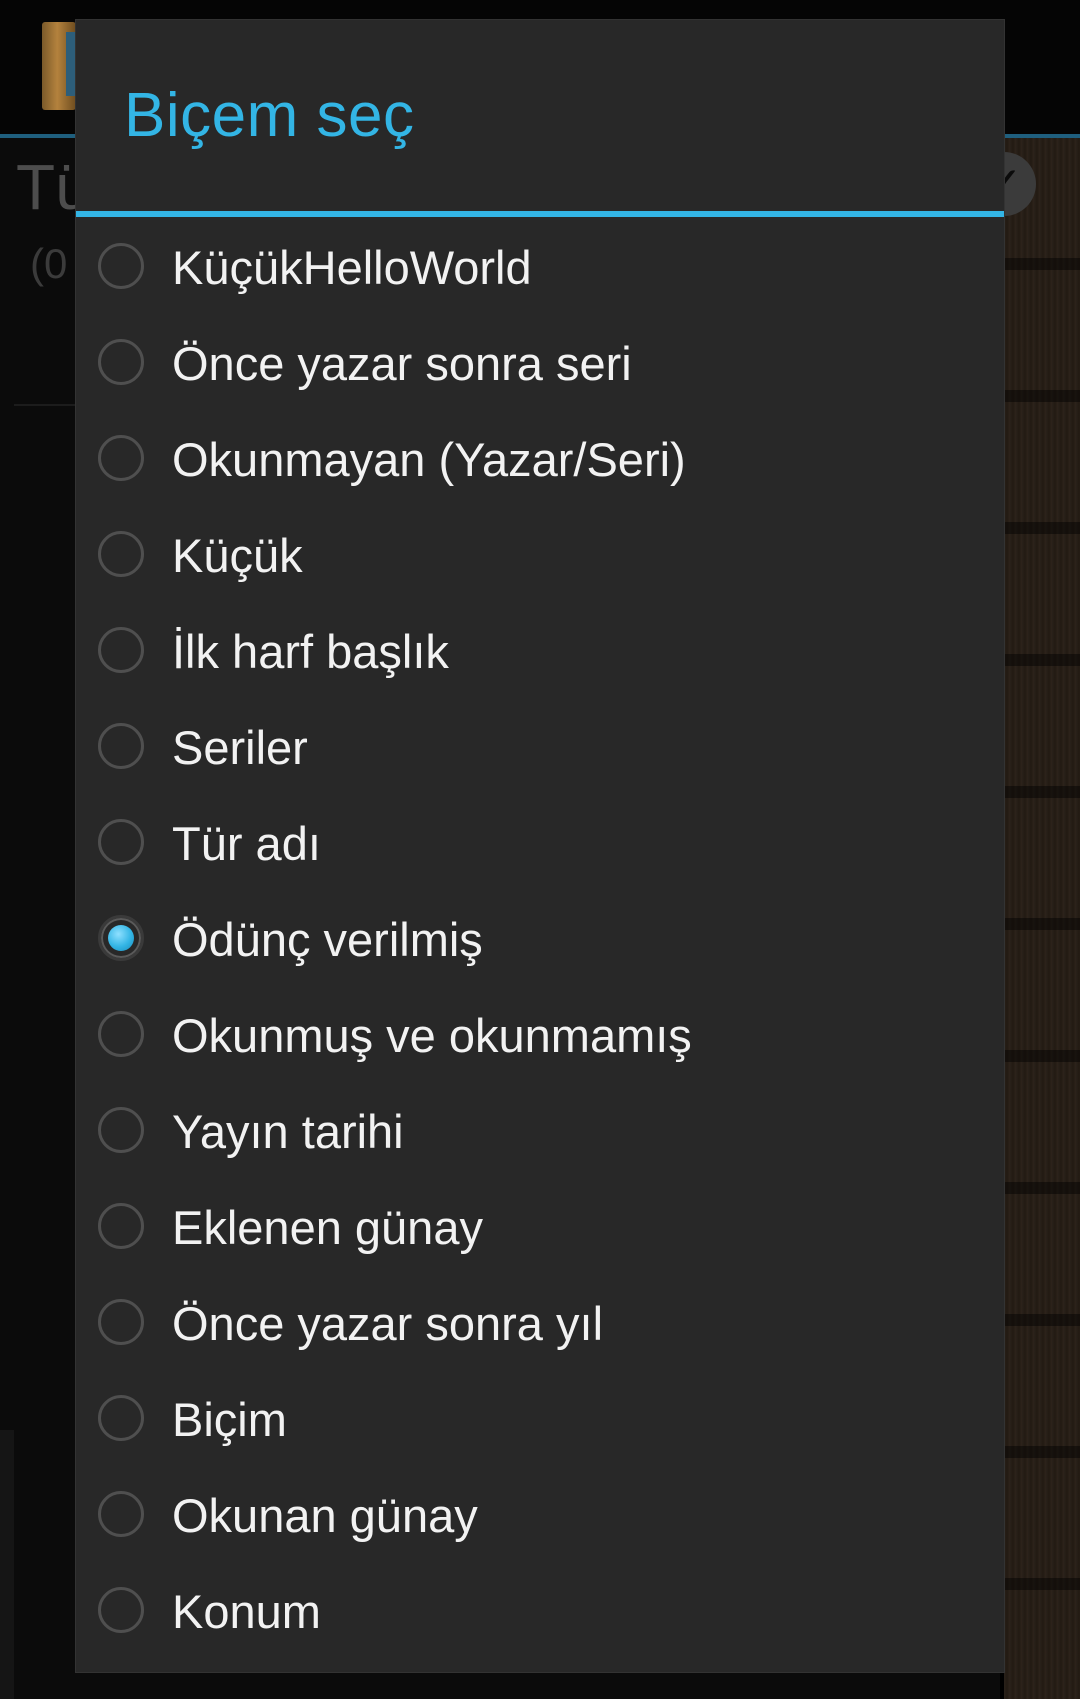  What do you see at coordinates (246, 843) in the screenshot?
I see `option-label: Tür adı` at bounding box center [246, 843].